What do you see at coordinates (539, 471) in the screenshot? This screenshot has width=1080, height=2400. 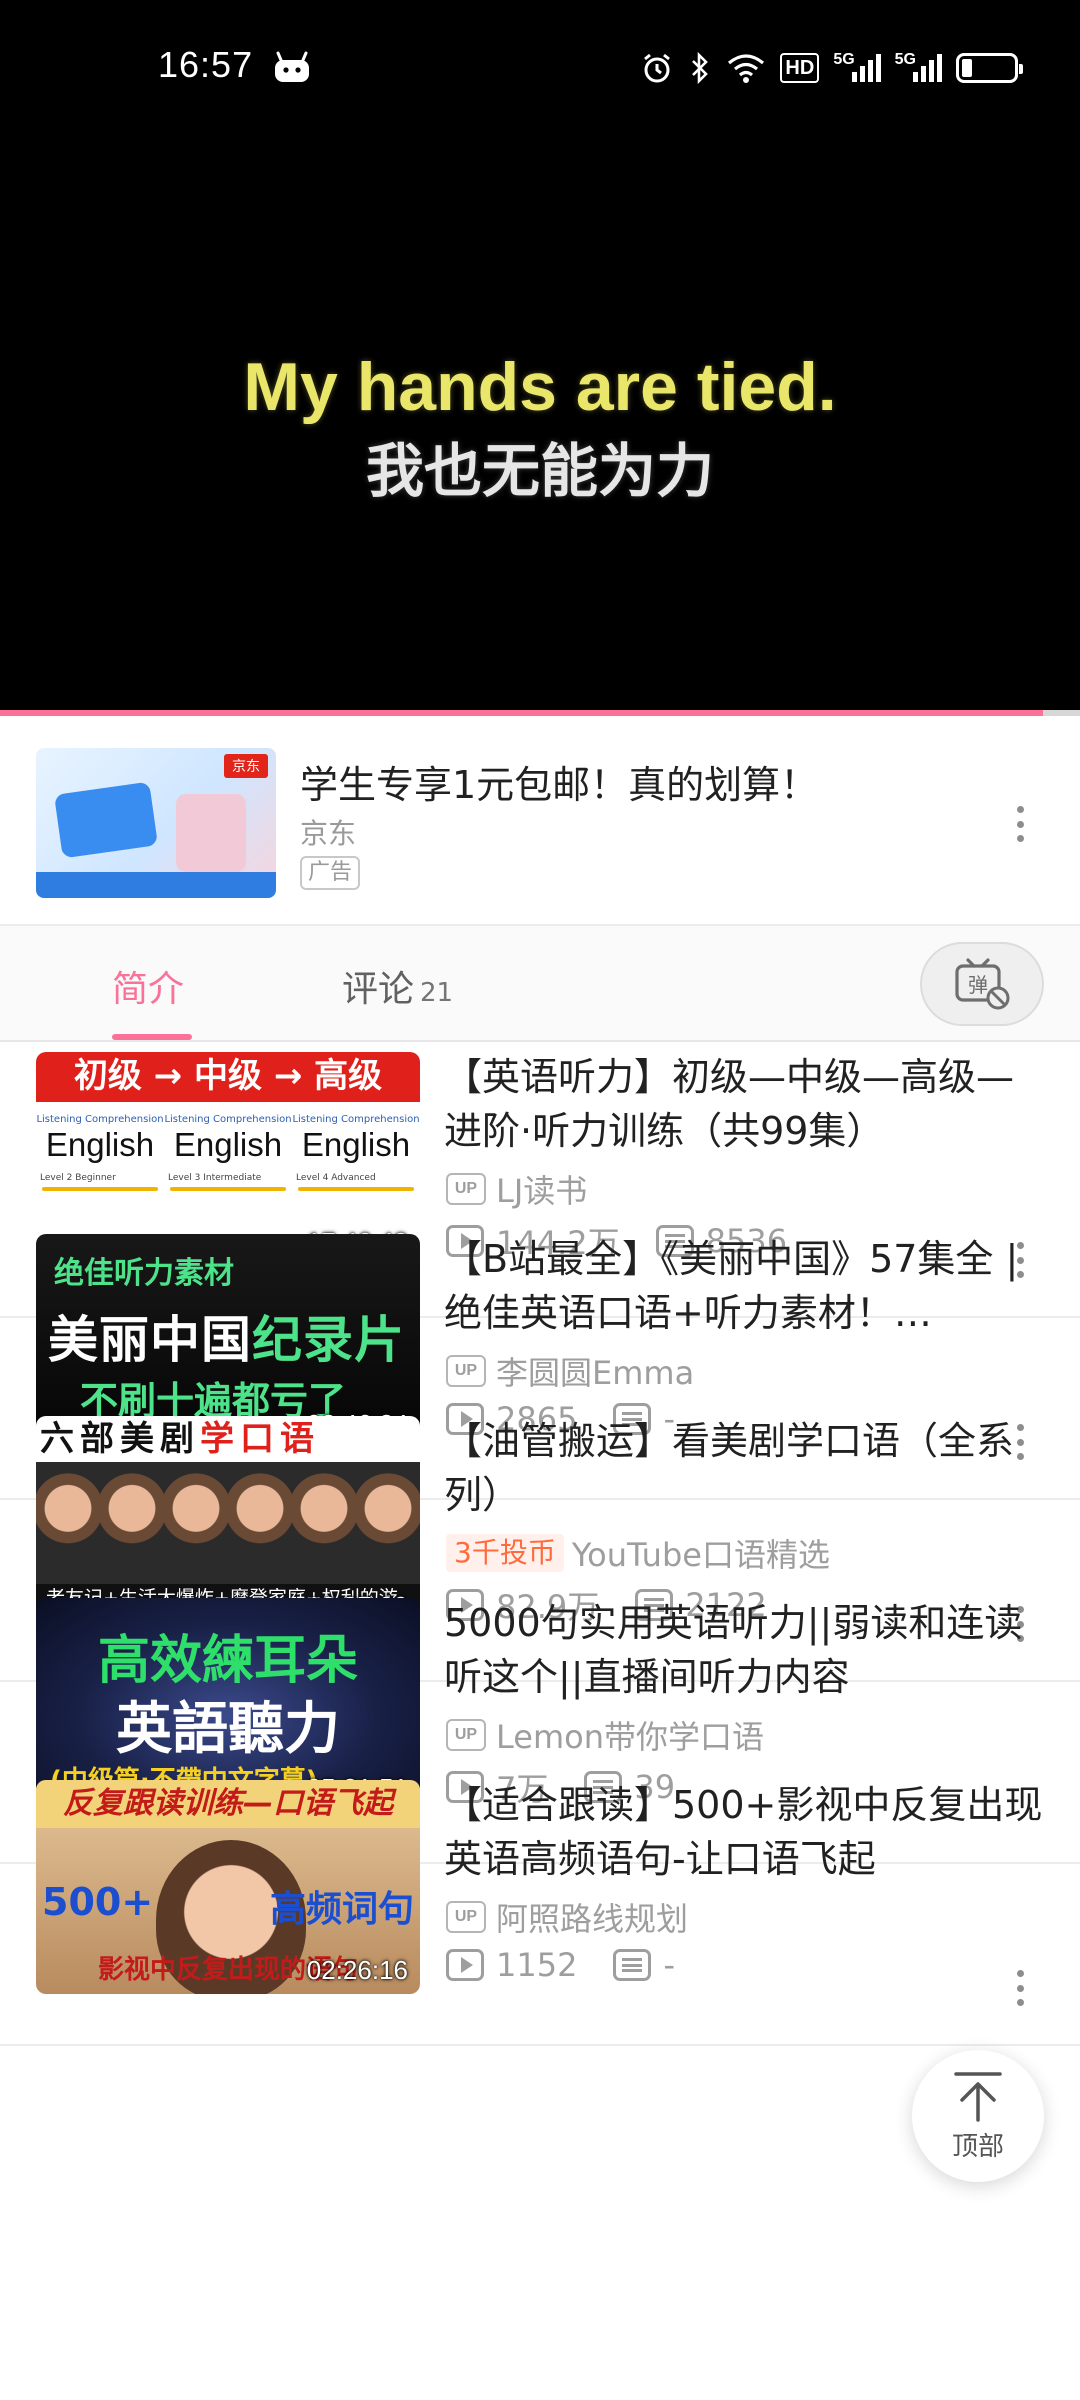 I see `subtitle-chinese: 我也无能为力` at bounding box center [539, 471].